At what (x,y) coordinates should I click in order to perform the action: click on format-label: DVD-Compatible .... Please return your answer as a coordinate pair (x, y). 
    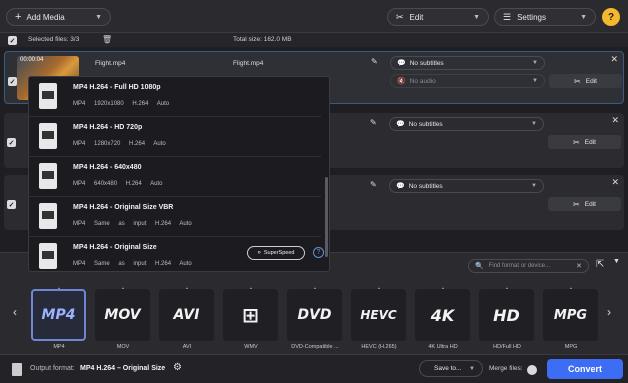
    Looking at the image, I should click on (315, 347).